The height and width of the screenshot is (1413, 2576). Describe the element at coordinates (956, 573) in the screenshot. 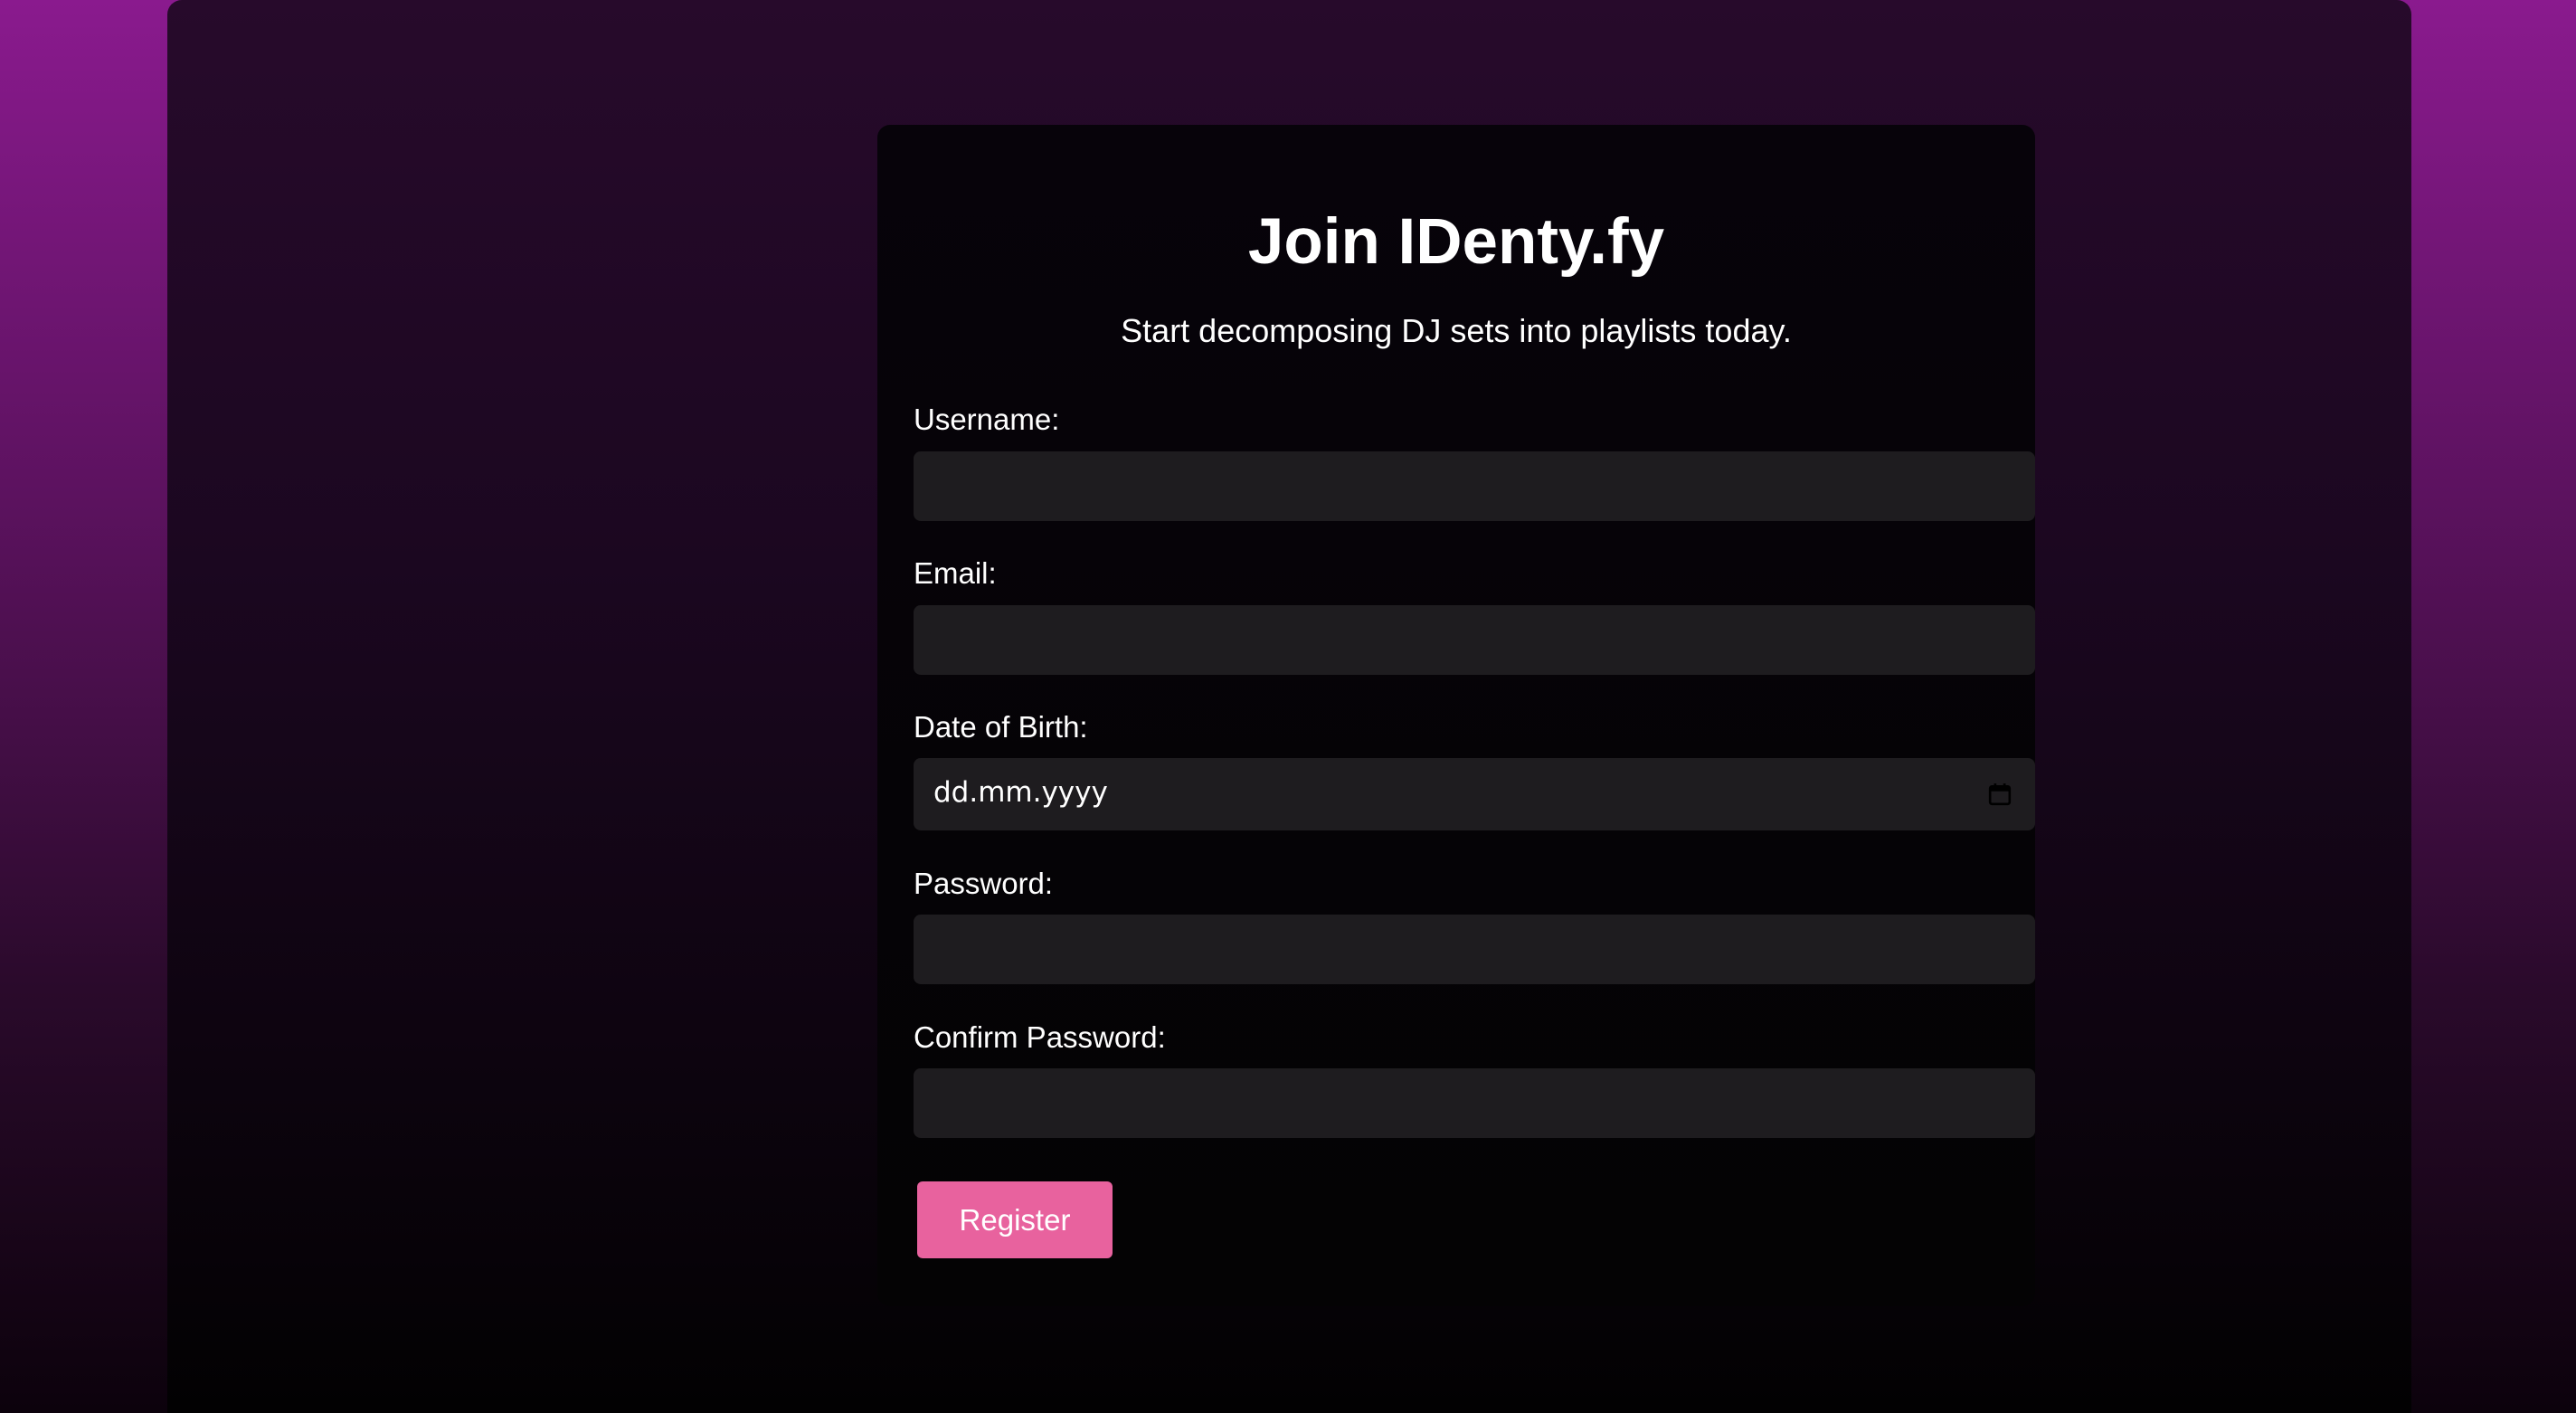

I see `email-label: Email:` at that location.